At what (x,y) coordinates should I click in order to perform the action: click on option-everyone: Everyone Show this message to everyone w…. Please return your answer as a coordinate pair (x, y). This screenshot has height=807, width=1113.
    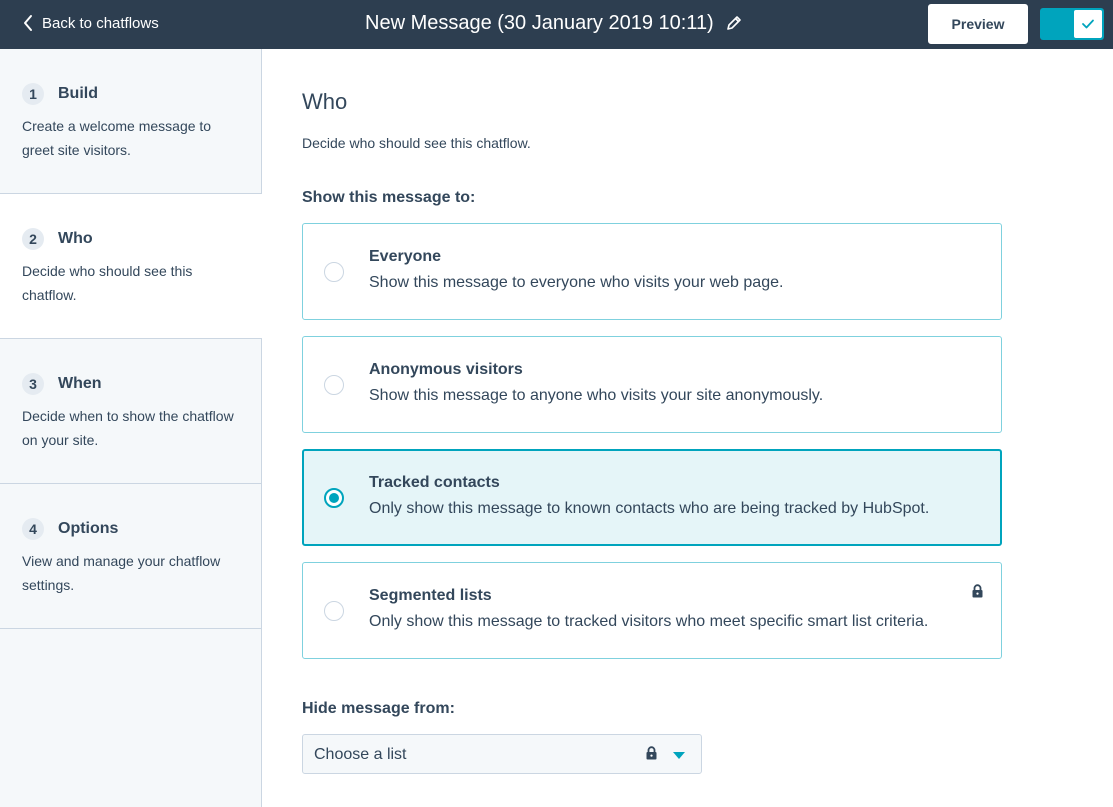
    Looking at the image, I should click on (652, 271).